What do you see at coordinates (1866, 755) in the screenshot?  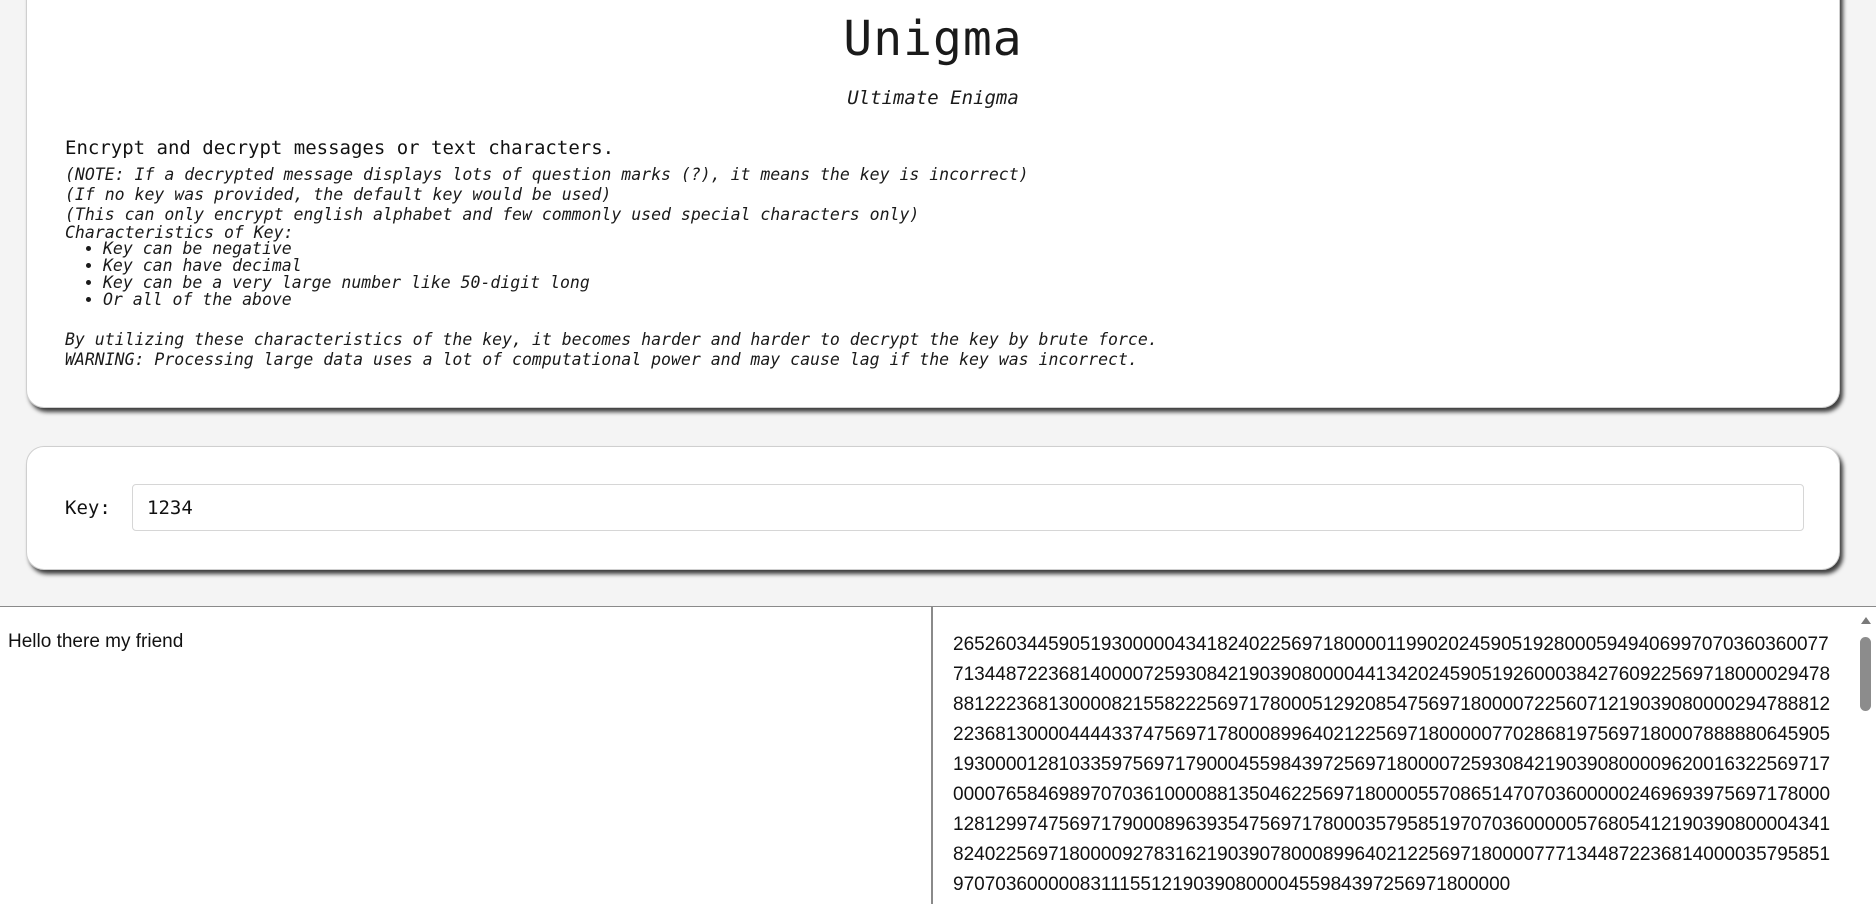 I see `ciphertext-scrollbar` at bounding box center [1866, 755].